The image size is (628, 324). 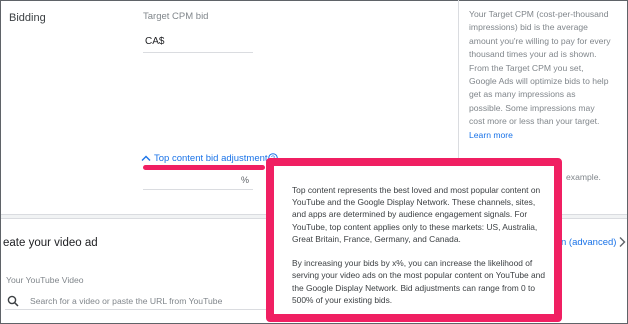 What do you see at coordinates (45, 280) in the screenshot?
I see `youtube-video-label: Your YouTube Video` at bounding box center [45, 280].